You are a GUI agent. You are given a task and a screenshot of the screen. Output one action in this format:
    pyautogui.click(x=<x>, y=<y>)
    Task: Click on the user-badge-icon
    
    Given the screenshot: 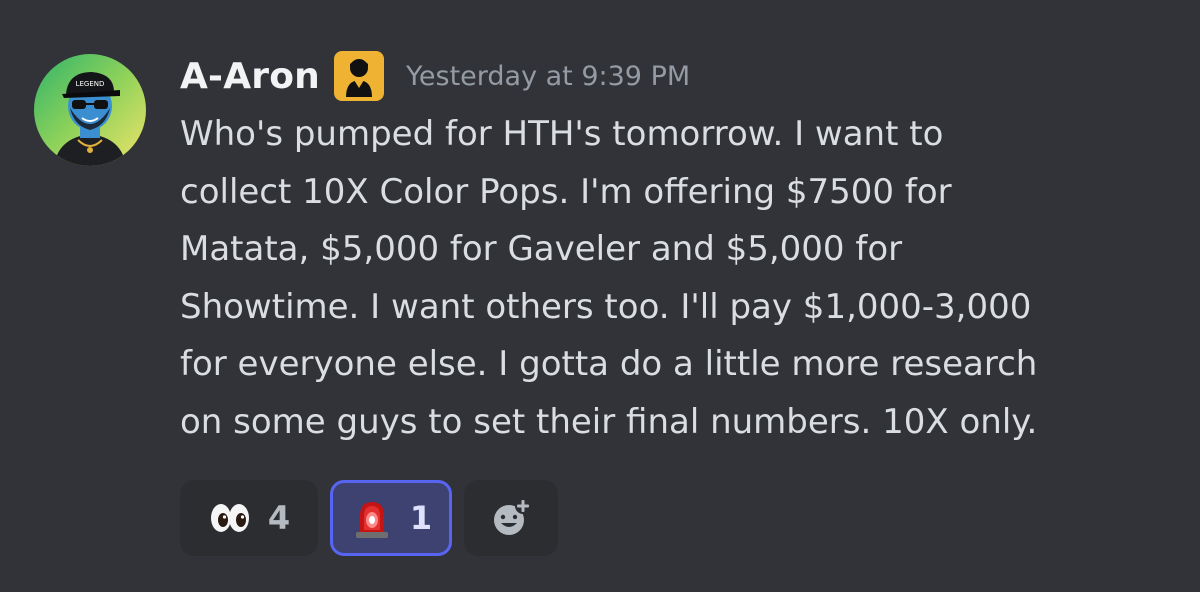 What is the action you would take?
    pyautogui.click(x=358, y=76)
    